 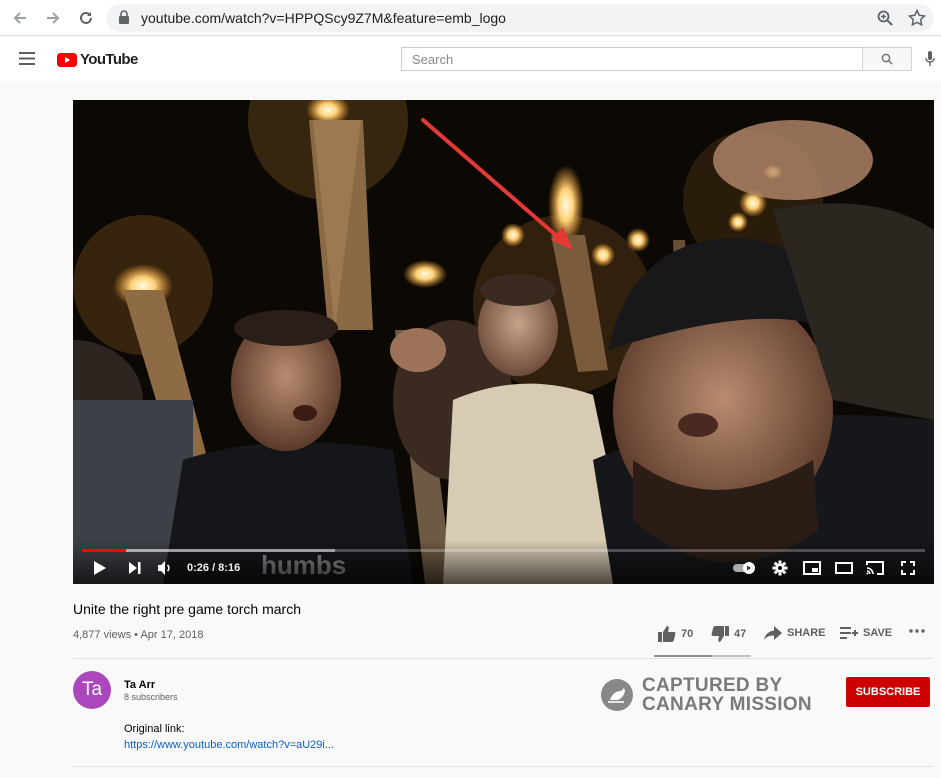 I want to click on description-text: Original link:, so click(x=154, y=729).